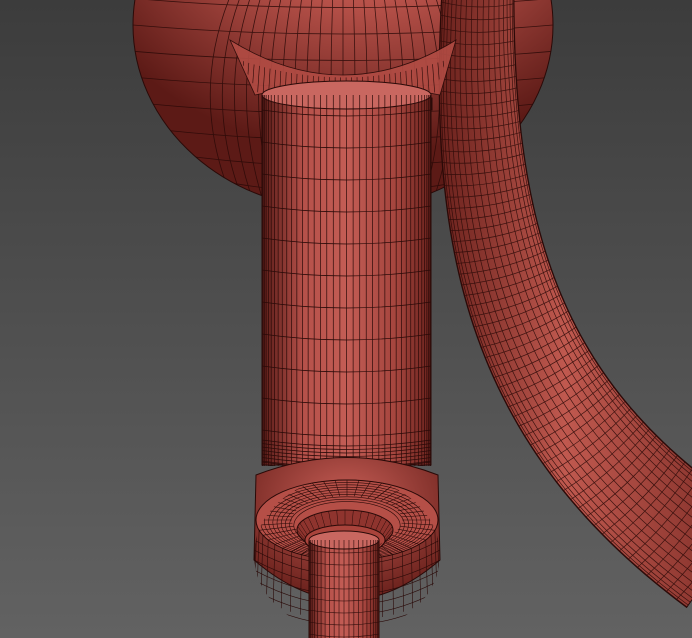 Image resolution: width=692 pixels, height=638 pixels. I want to click on main-cylinder, so click(346, 273).